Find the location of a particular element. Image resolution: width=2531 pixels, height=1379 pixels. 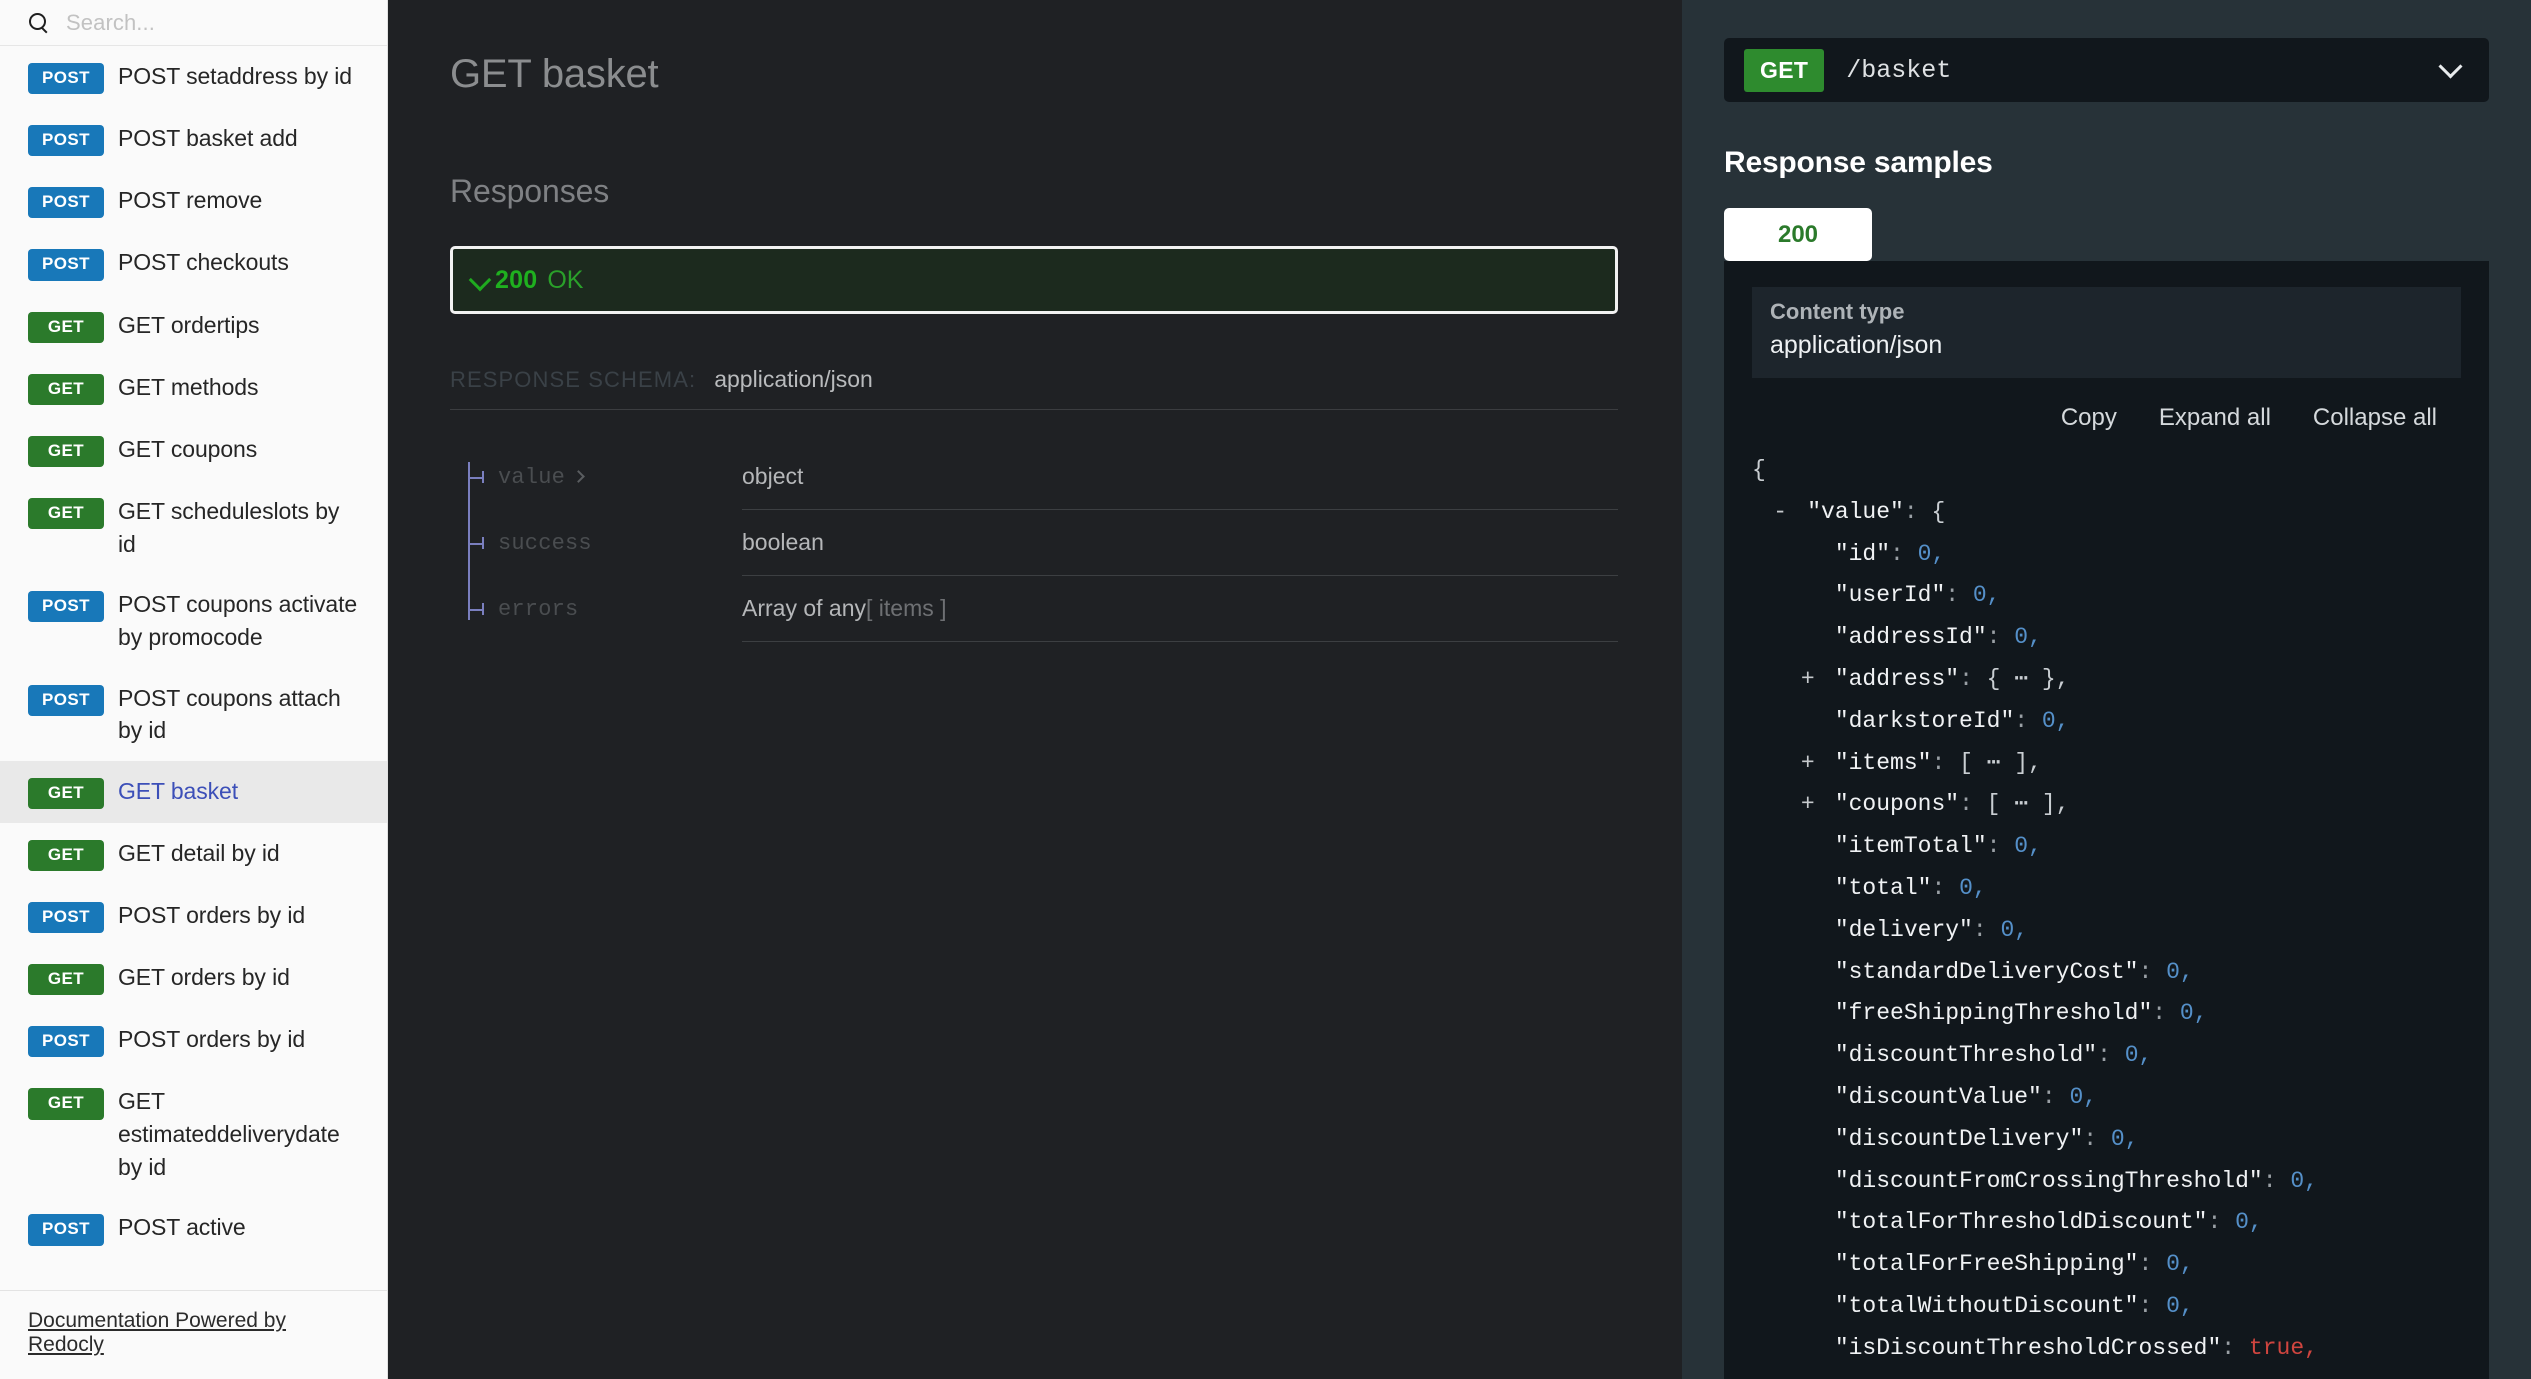

schema-property-type-suffix: [ items ] is located at coordinates (906, 608).